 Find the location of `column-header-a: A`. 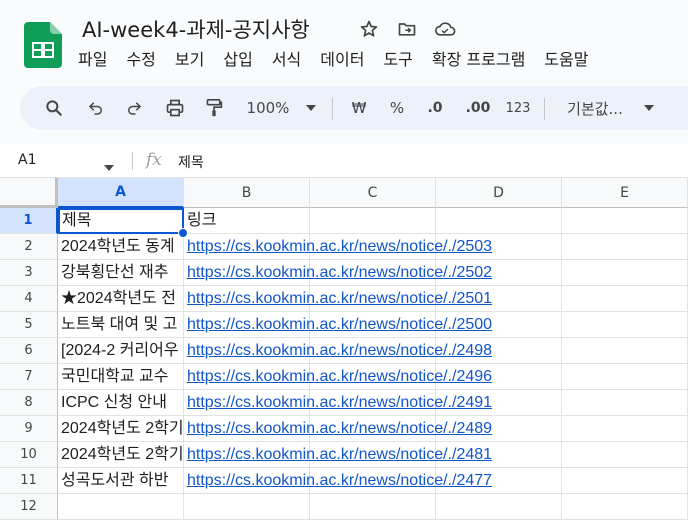

column-header-a: A is located at coordinates (121, 193).